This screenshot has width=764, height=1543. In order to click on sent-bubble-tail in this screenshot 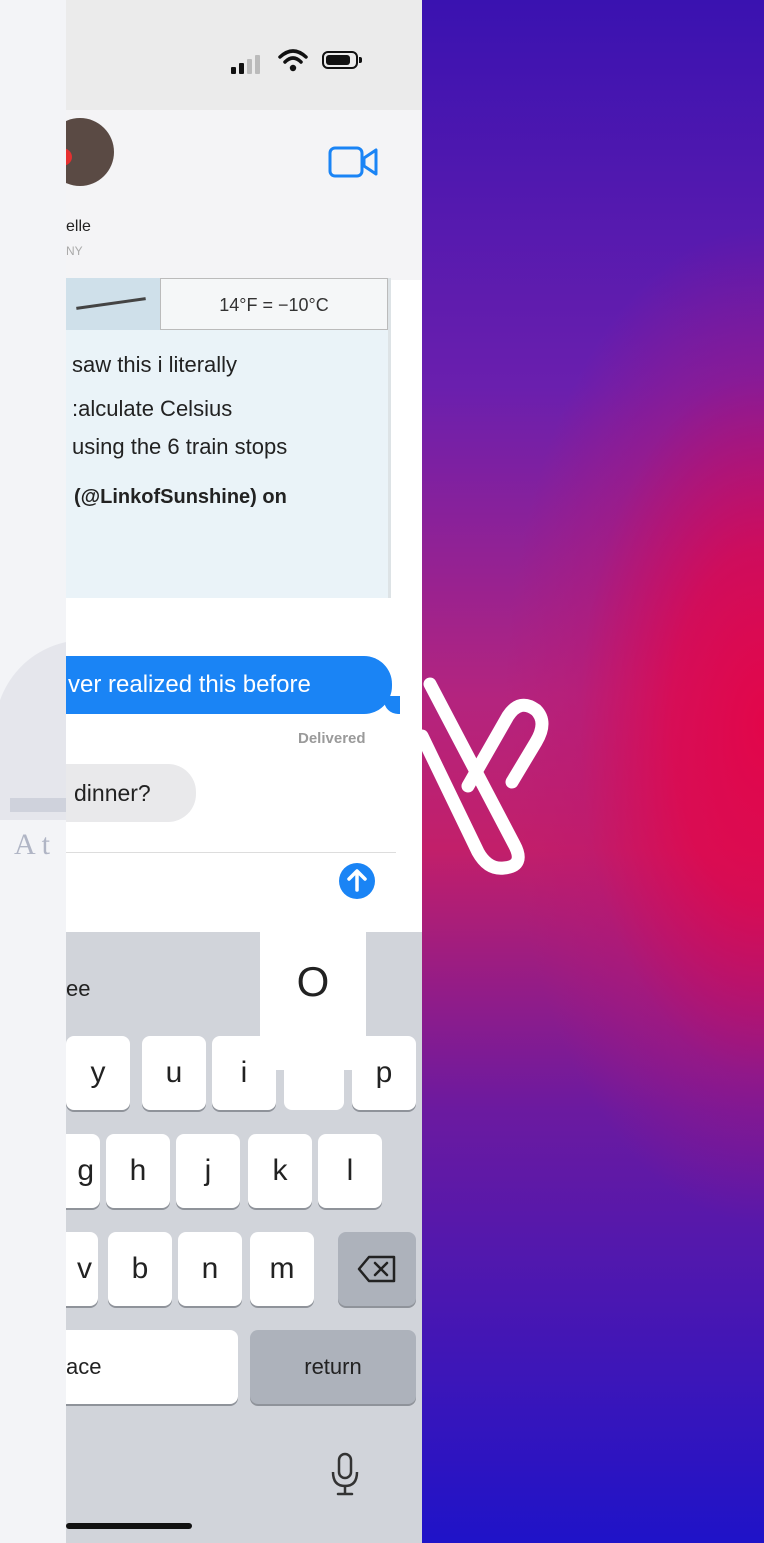, I will do `click(392, 705)`.